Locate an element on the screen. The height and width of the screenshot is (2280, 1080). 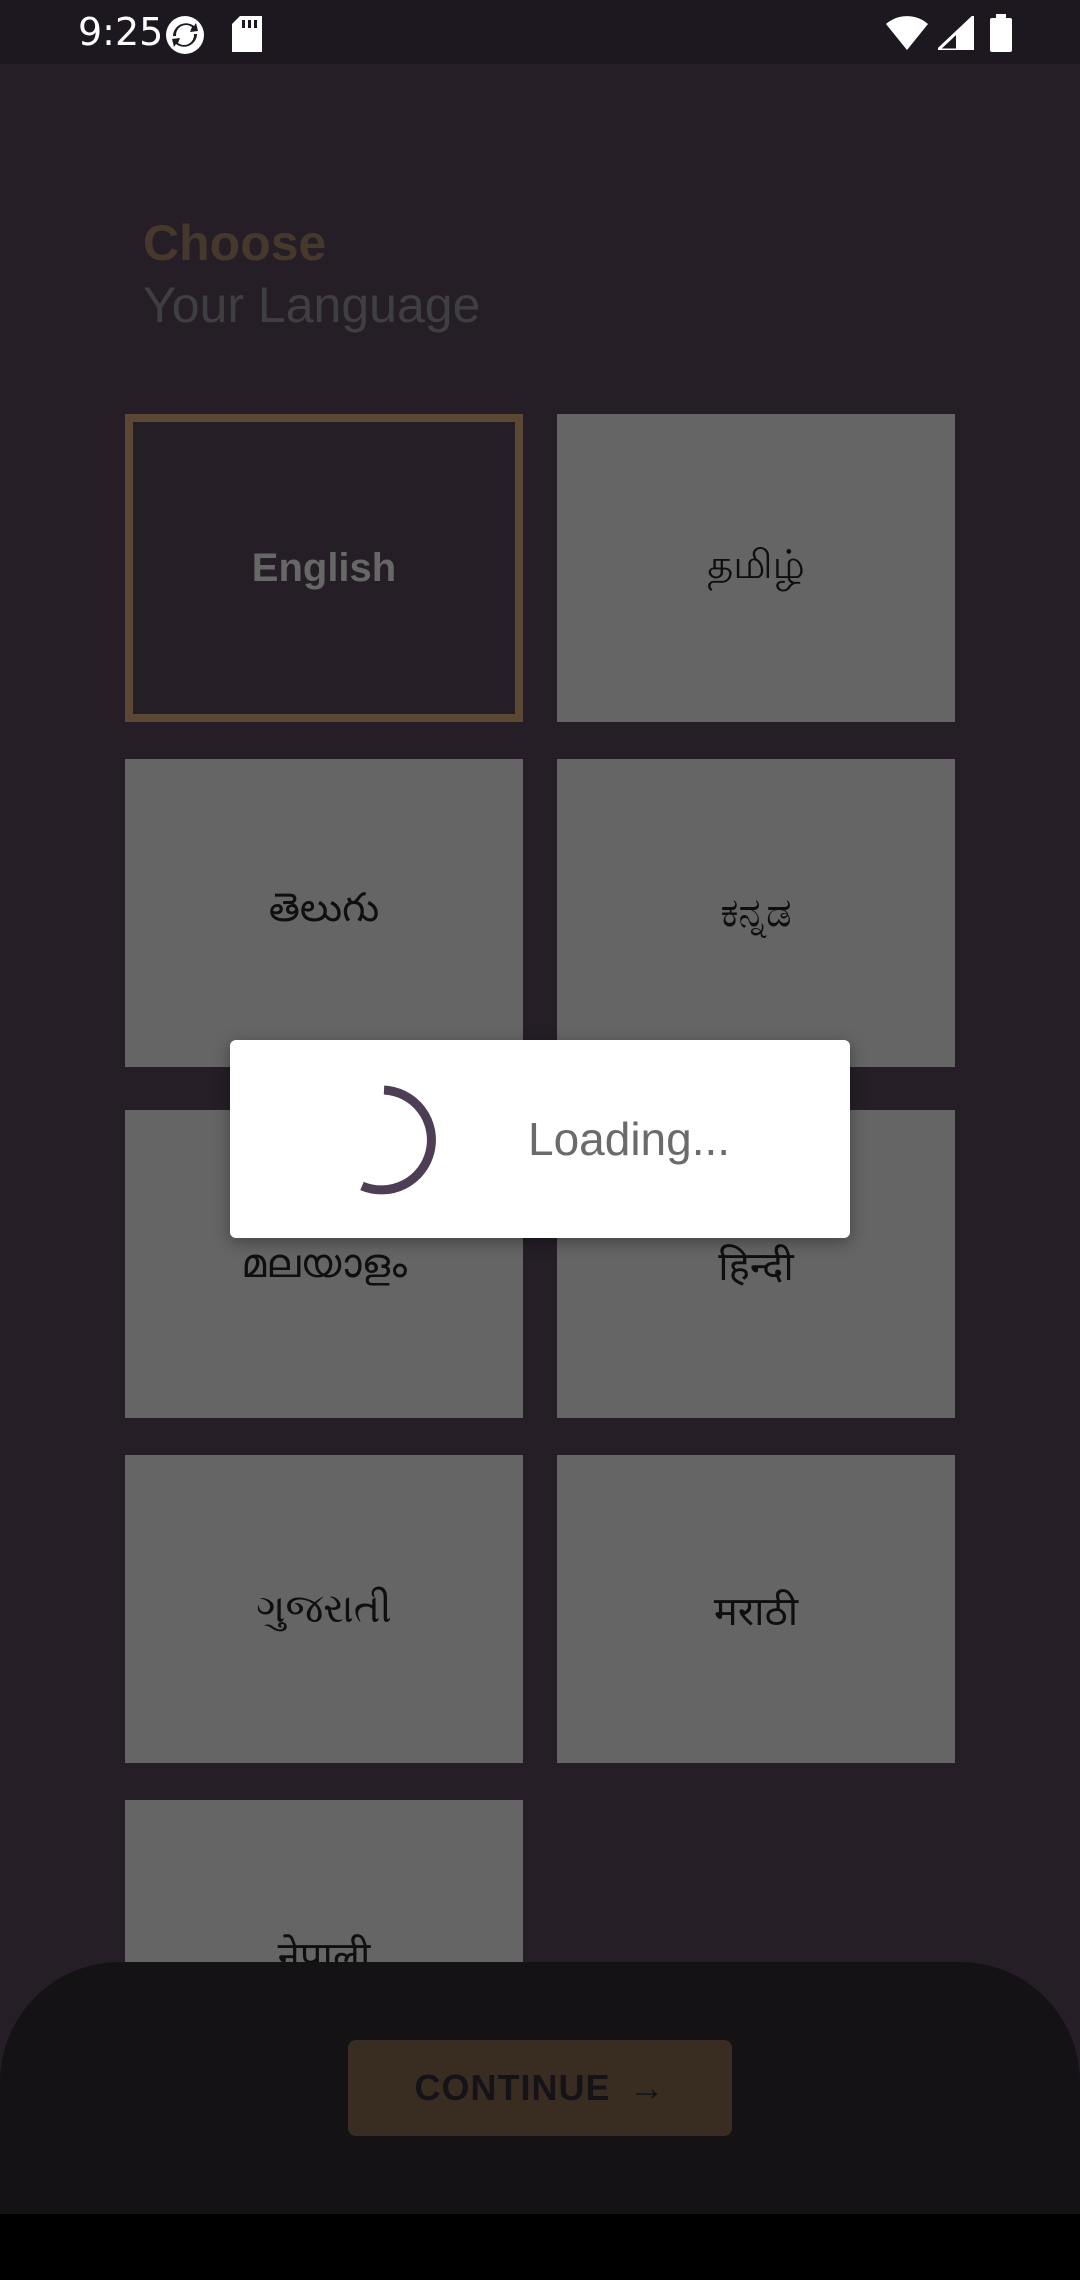
language-tile-marathi: मराठी is located at coordinates (756, 1609).